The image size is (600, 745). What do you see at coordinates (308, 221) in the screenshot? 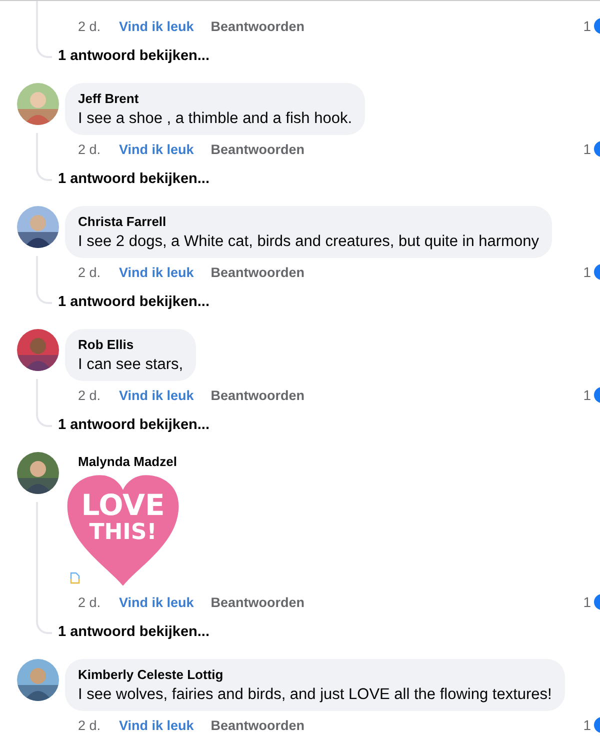
I see `author-name: Christa Farrell` at bounding box center [308, 221].